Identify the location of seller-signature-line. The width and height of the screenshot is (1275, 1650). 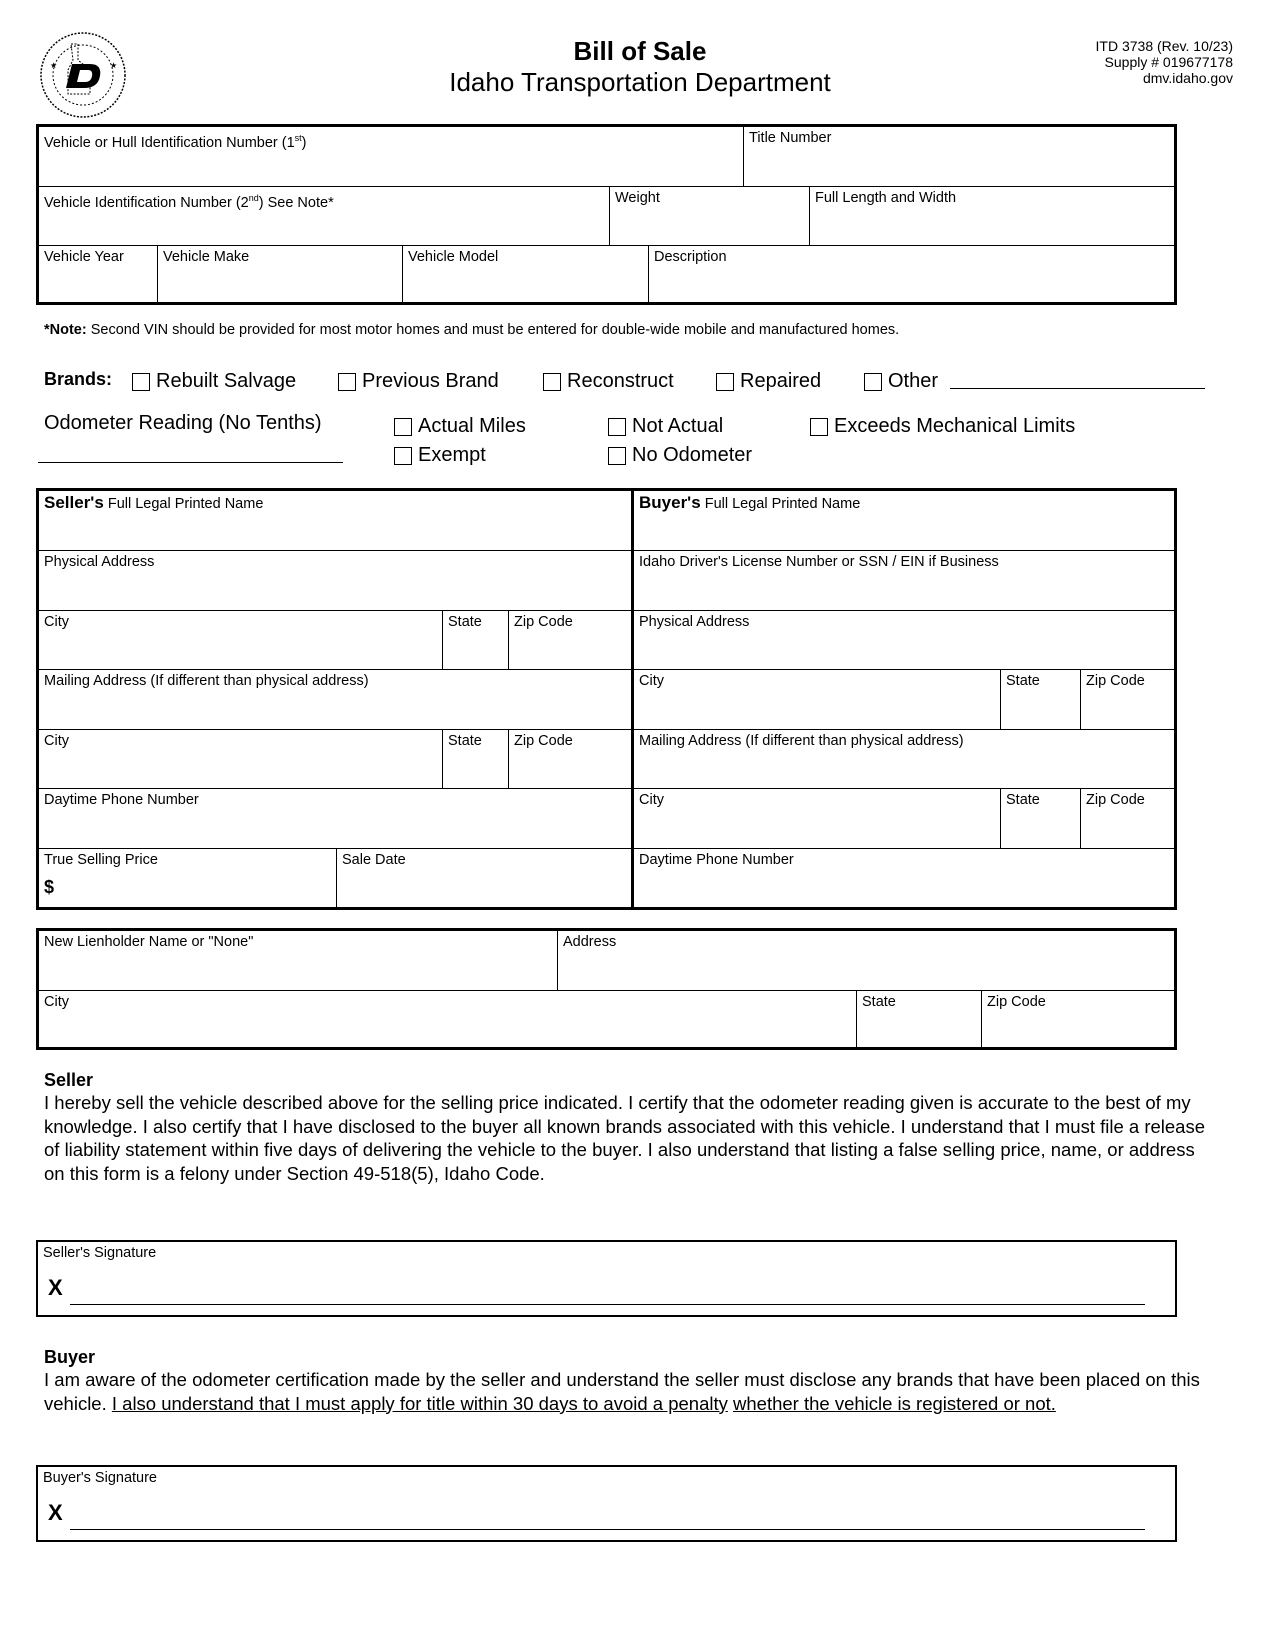
(607, 1304).